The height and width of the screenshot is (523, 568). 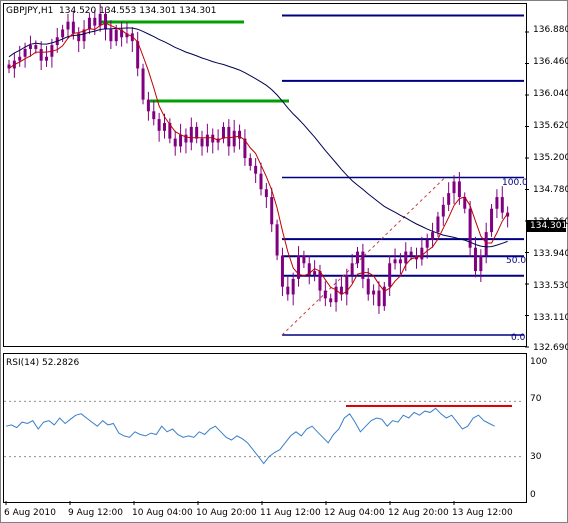 What do you see at coordinates (482, 513) in the screenshot?
I see `time-axis-label: 13 Aug 12:00` at bounding box center [482, 513].